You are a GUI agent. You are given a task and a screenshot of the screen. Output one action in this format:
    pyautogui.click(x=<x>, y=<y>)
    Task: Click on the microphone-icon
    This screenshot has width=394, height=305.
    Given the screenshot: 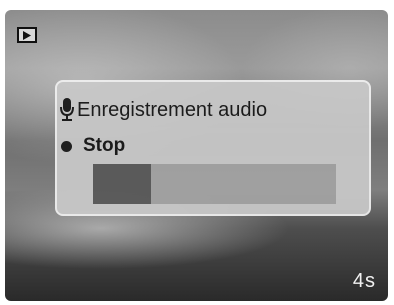 What is the action you would take?
    pyautogui.click(x=67, y=109)
    